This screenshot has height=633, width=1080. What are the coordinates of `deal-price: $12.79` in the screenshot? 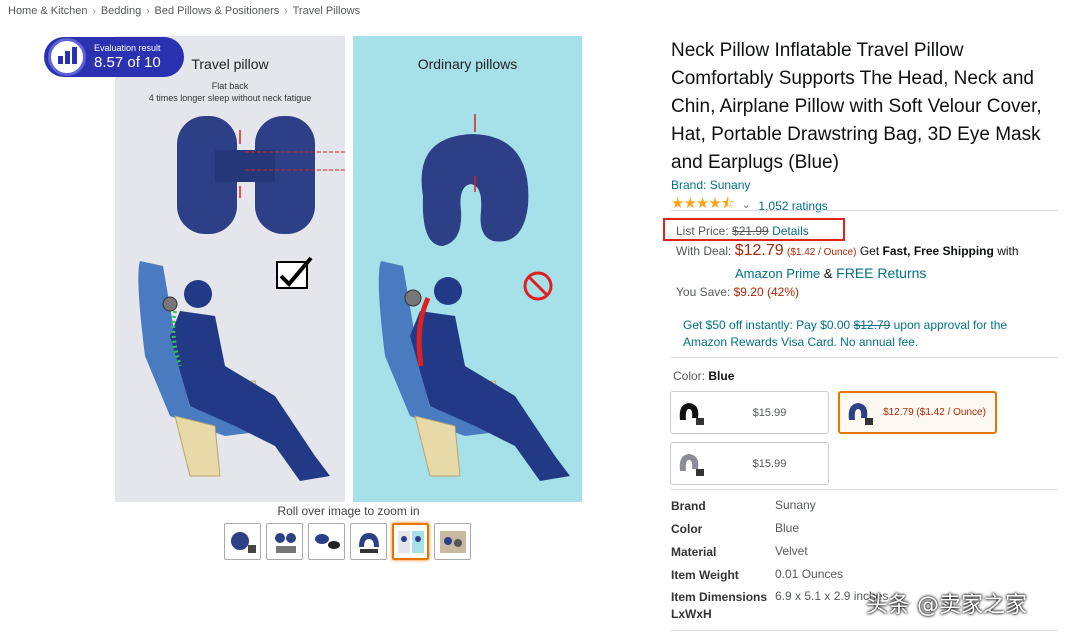 It's located at (759, 250).